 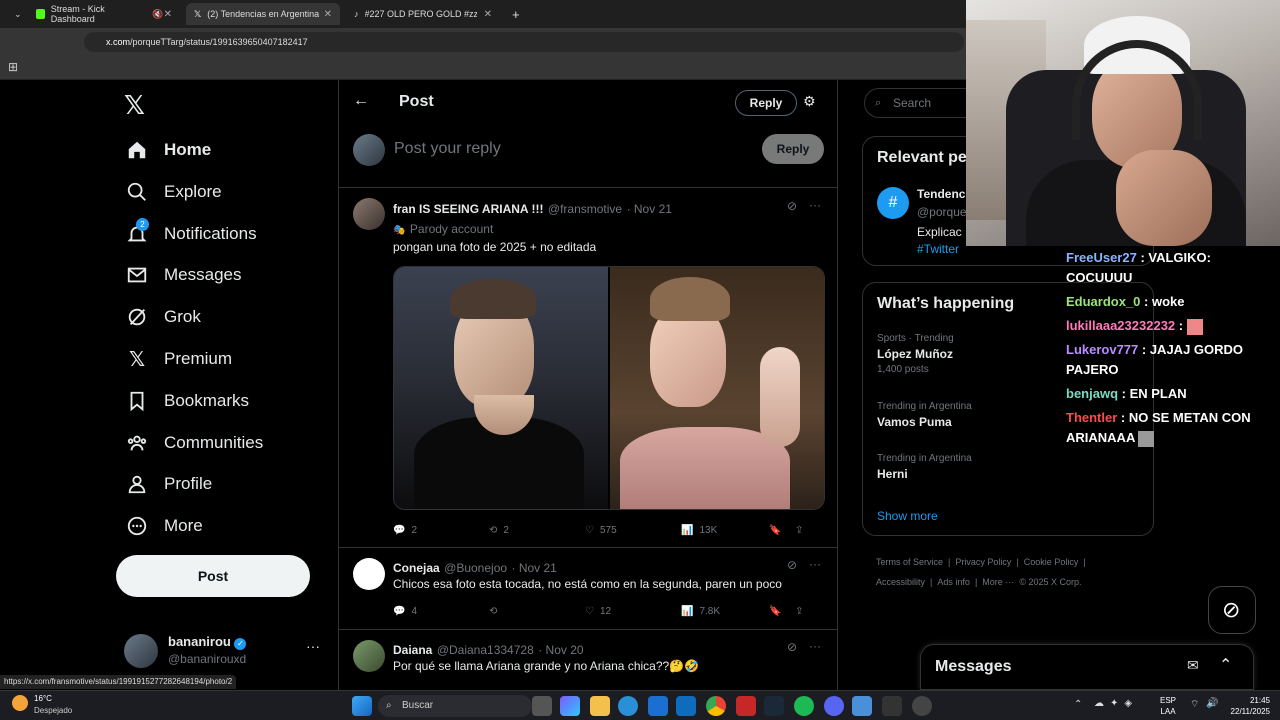 I want to click on footer-link: Accessibility, so click(x=900, y=582).